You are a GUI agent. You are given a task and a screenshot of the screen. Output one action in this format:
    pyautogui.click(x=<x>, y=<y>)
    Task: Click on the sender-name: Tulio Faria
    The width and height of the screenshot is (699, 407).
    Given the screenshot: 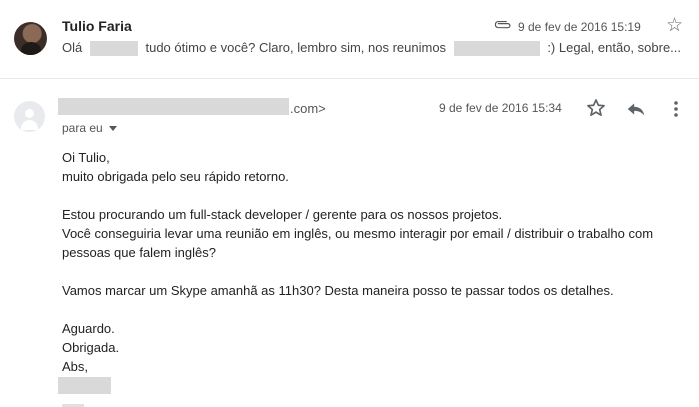 What is the action you would take?
    pyautogui.click(x=97, y=26)
    